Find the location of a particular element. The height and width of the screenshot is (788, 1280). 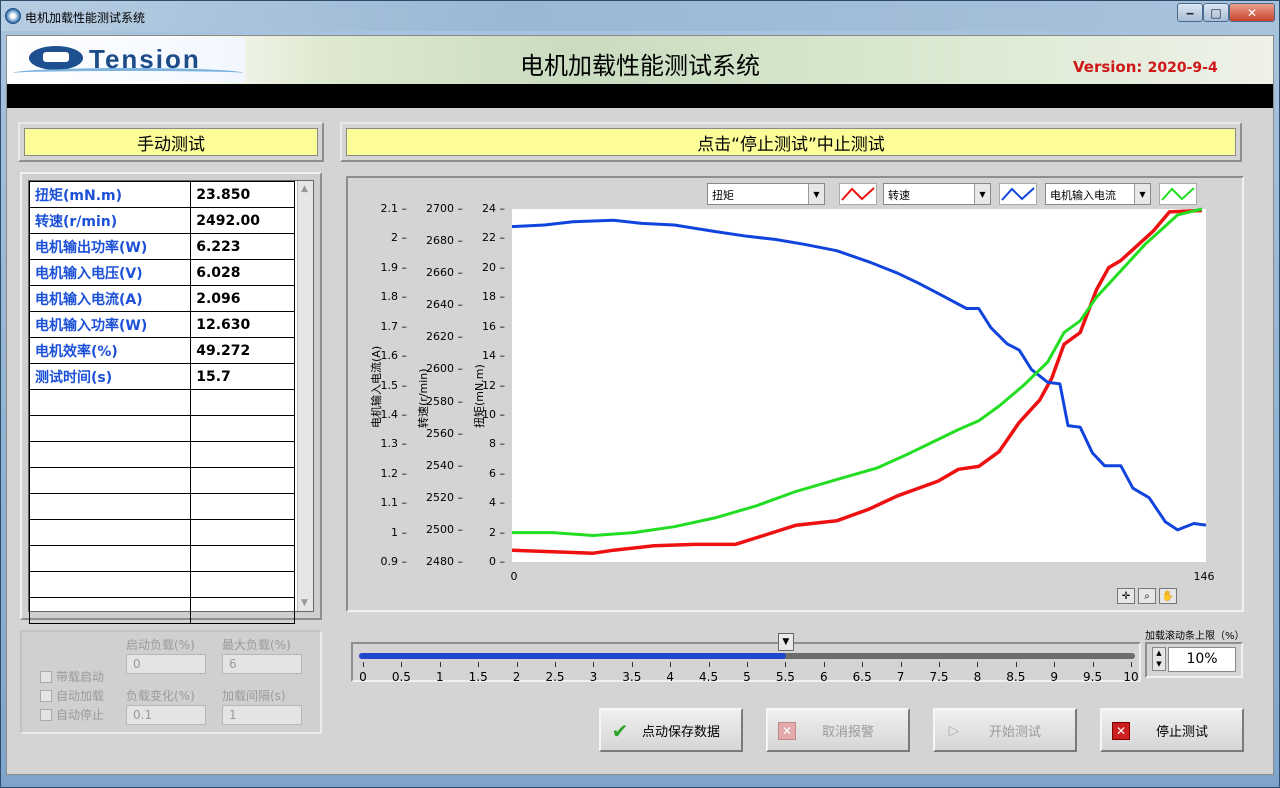

slider-tick-label: 1 is located at coordinates (439, 677).